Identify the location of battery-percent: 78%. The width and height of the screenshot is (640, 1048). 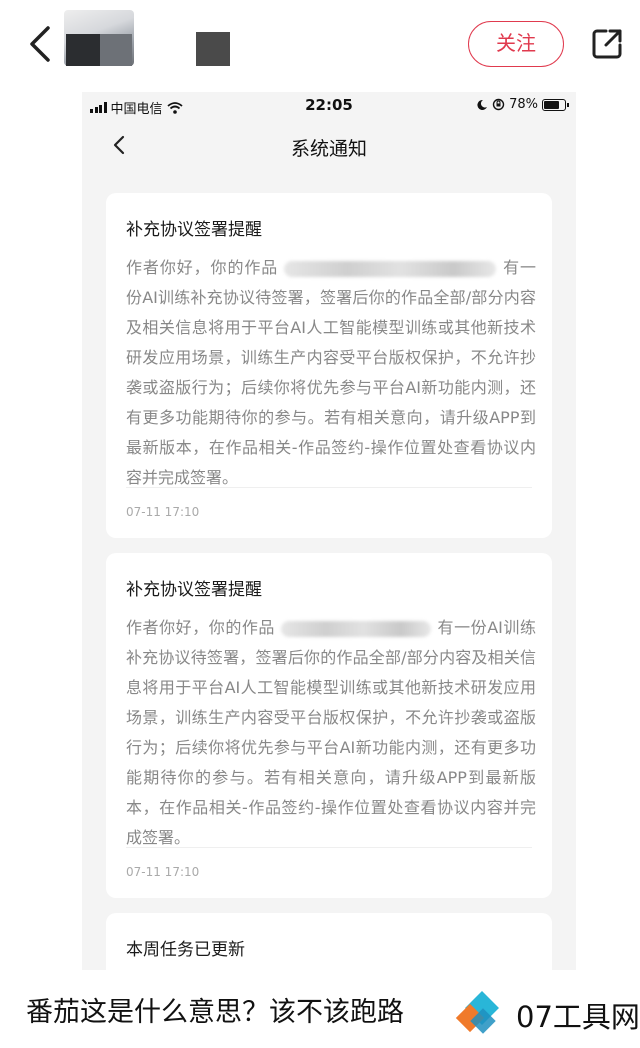
(523, 104).